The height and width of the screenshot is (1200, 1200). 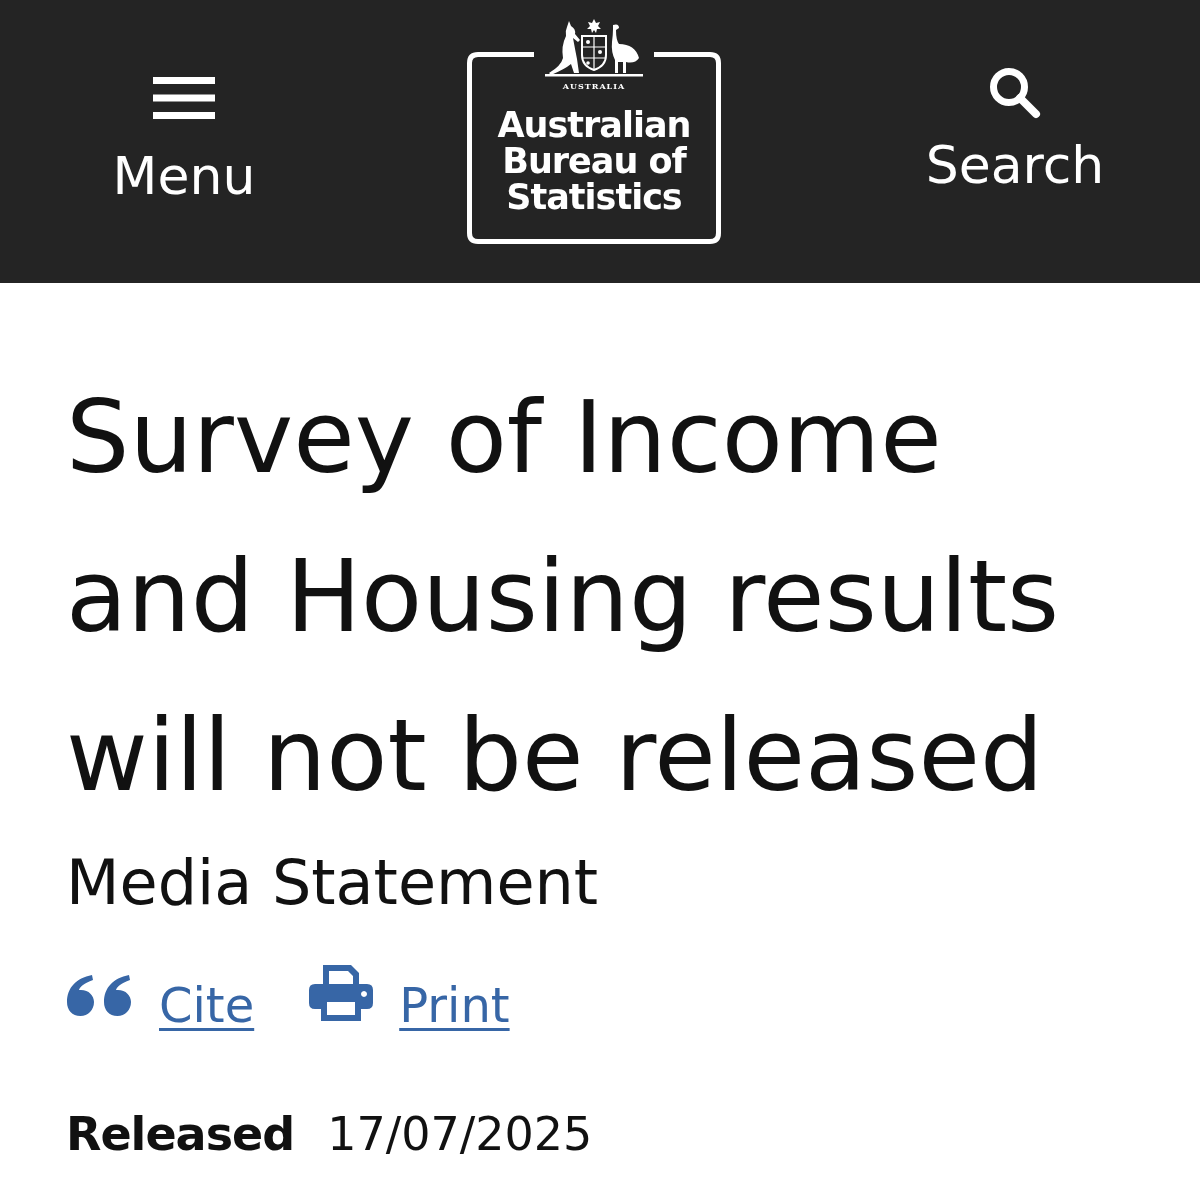 What do you see at coordinates (332, 883) in the screenshot?
I see `content-type-label: Media Statement` at bounding box center [332, 883].